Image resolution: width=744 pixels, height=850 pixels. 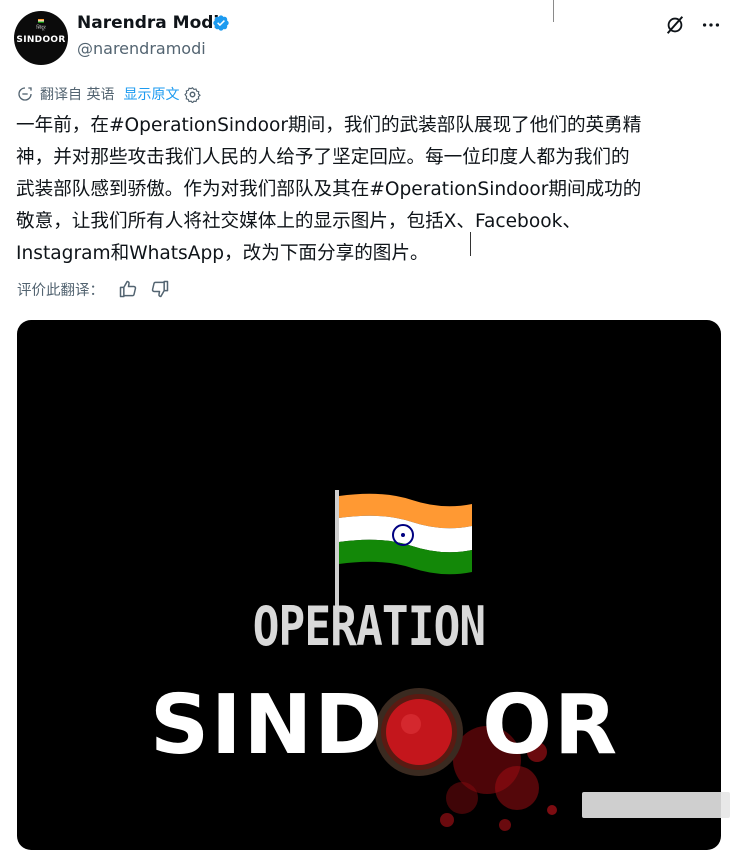 What do you see at coordinates (369, 626) in the screenshot?
I see `operation-title: OPERATION` at bounding box center [369, 626].